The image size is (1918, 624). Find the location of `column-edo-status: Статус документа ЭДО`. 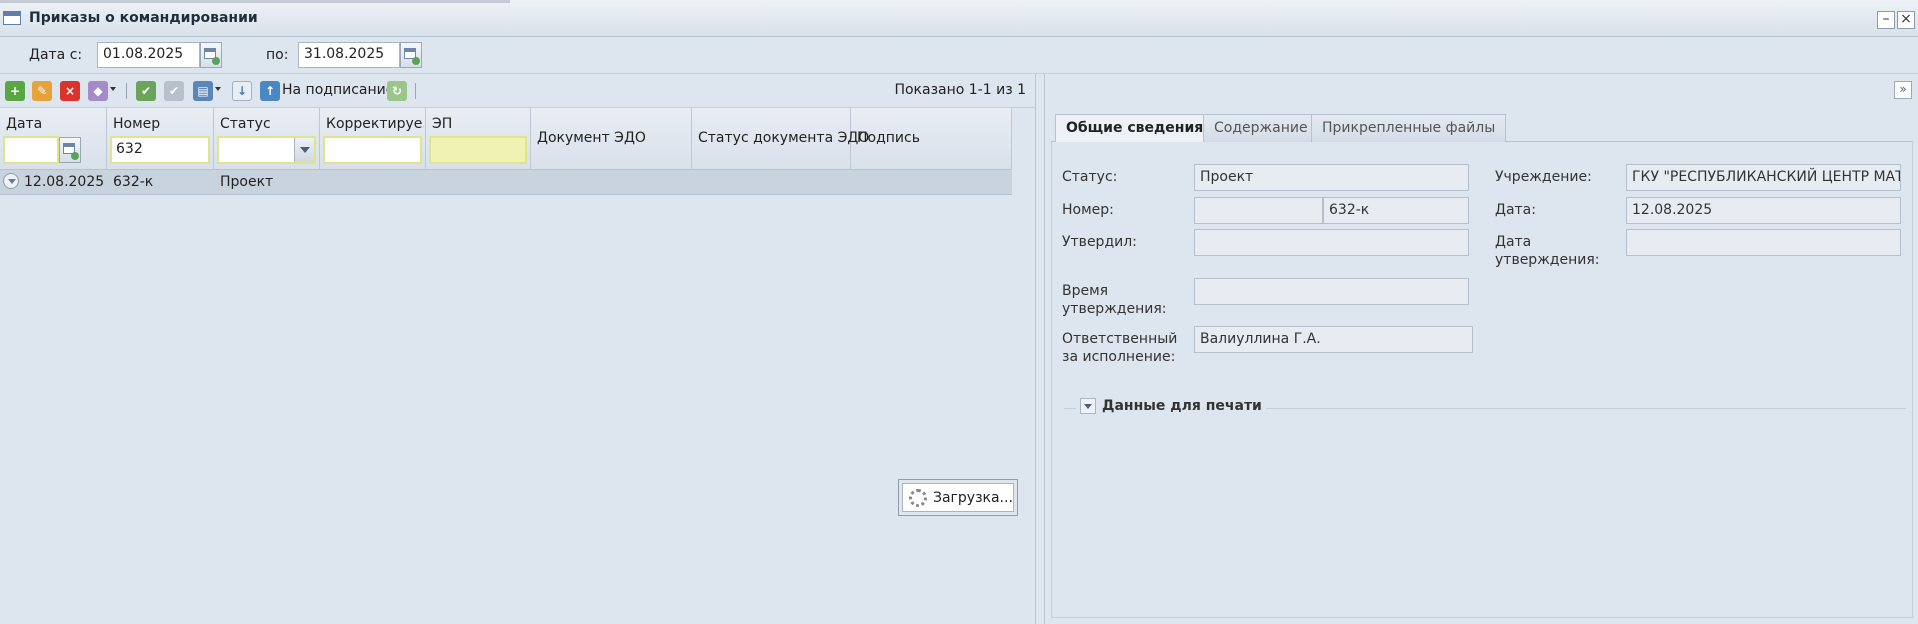

column-edo-status: Статус документа ЭДО is located at coordinates (780, 139).